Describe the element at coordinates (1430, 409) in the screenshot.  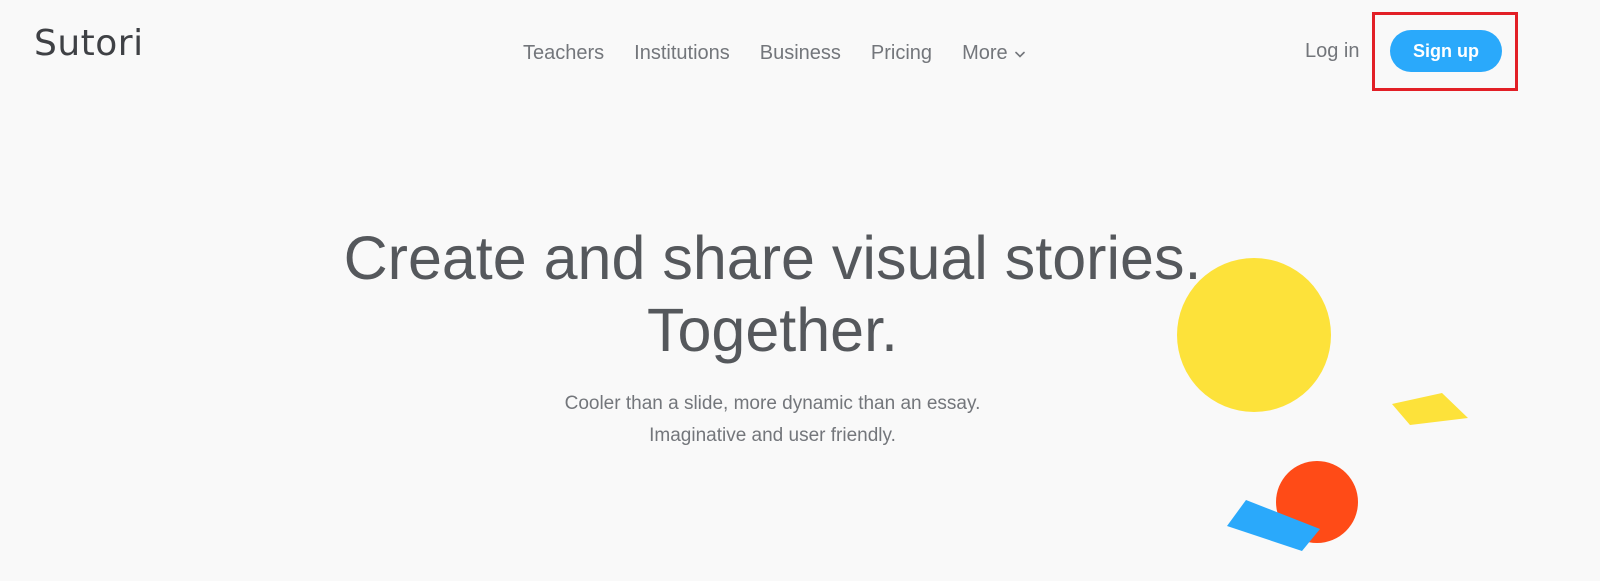
I see `yellow-parallelogram-shape` at that location.